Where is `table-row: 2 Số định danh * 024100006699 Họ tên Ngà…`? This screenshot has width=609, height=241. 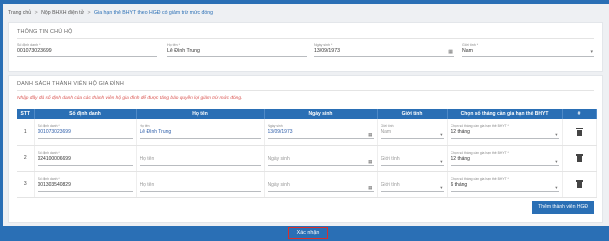
table-row: 2 Số định danh * 024100006699 Họ tên Ngà… is located at coordinates (307, 158).